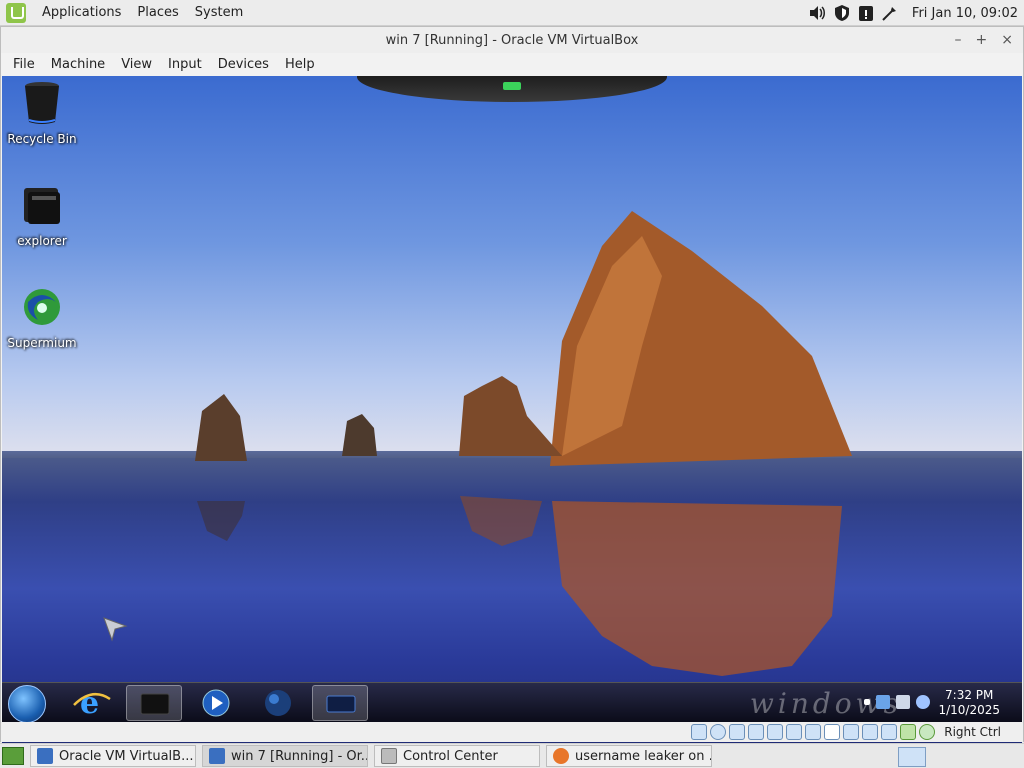 The width and height of the screenshot is (1024, 768). What do you see at coordinates (912, 757) in the screenshot?
I see `workspace-switcher` at bounding box center [912, 757].